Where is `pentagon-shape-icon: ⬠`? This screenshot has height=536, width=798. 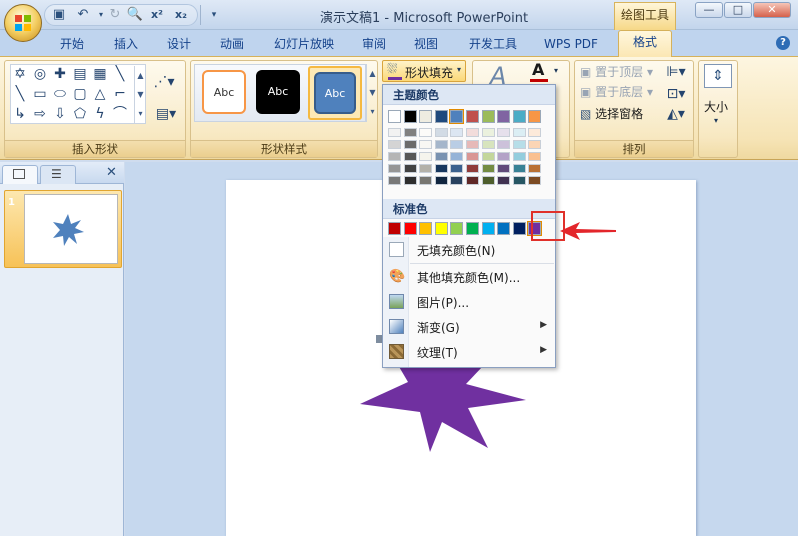
pentagon-shape-icon: ⬠ is located at coordinates (80, 114).